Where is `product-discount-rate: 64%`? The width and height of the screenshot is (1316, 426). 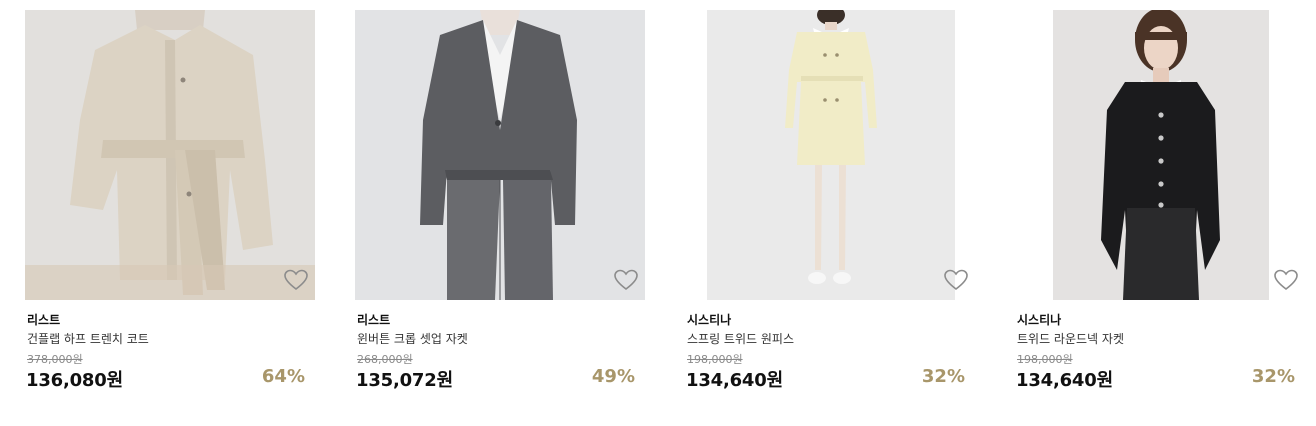 product-discount-rate: 64% is located at coordinates (283, 376).